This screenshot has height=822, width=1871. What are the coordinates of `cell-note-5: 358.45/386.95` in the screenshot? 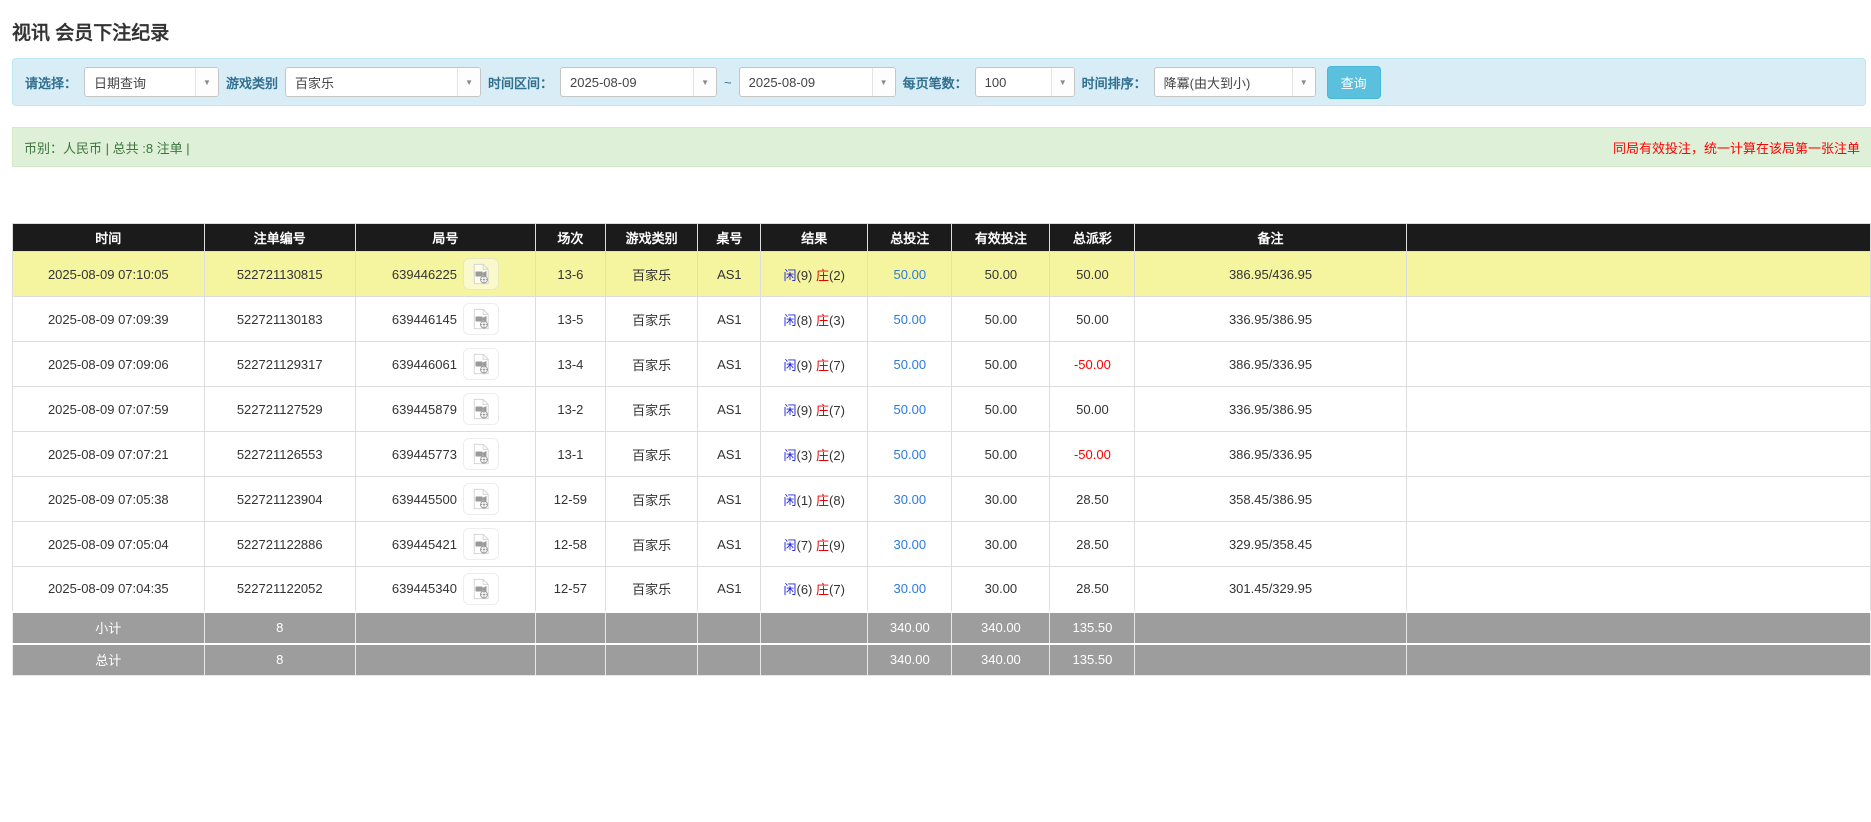 It's located at (1270, 499).